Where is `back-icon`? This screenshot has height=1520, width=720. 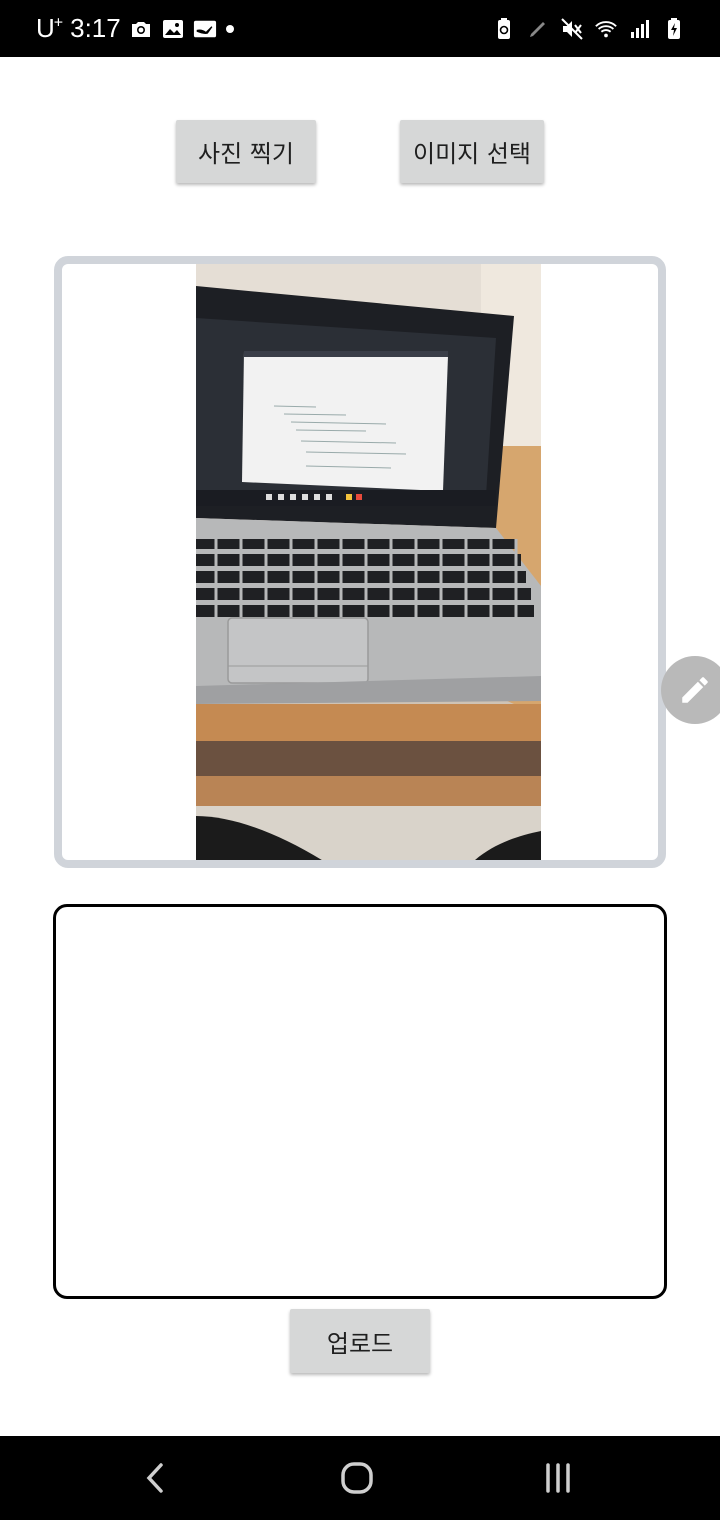 back-icon is located at coordinates (154, 1478).